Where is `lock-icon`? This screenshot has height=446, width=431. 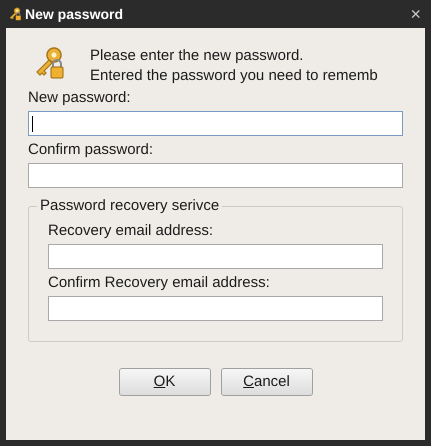
lock-icon is located at coordinates (15, 14).